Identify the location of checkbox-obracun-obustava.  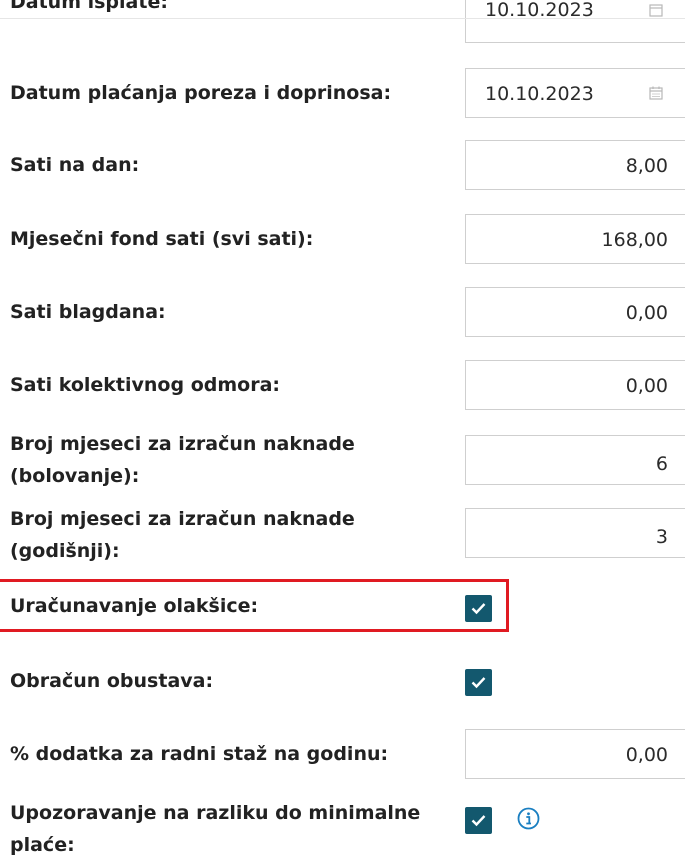
(478, 682).